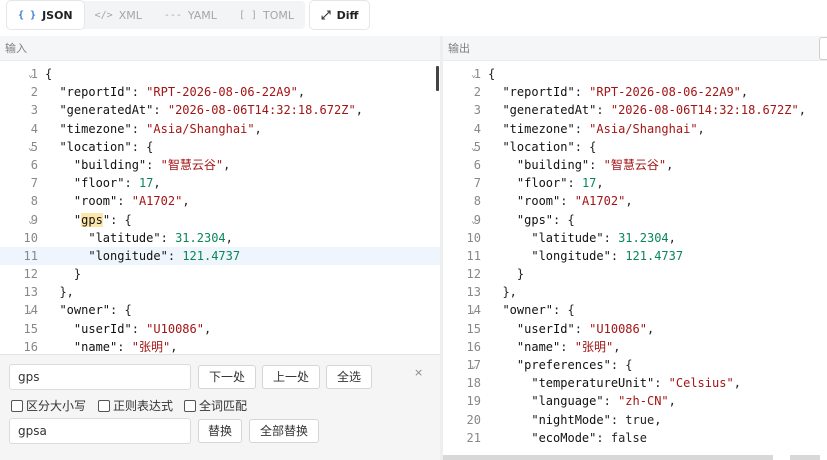 The height and width of the screenshot is (460, 827). Describe the element at coordinates (805, 457) in the screenshot. I see `horizontal-scrollbar-end` at that location.